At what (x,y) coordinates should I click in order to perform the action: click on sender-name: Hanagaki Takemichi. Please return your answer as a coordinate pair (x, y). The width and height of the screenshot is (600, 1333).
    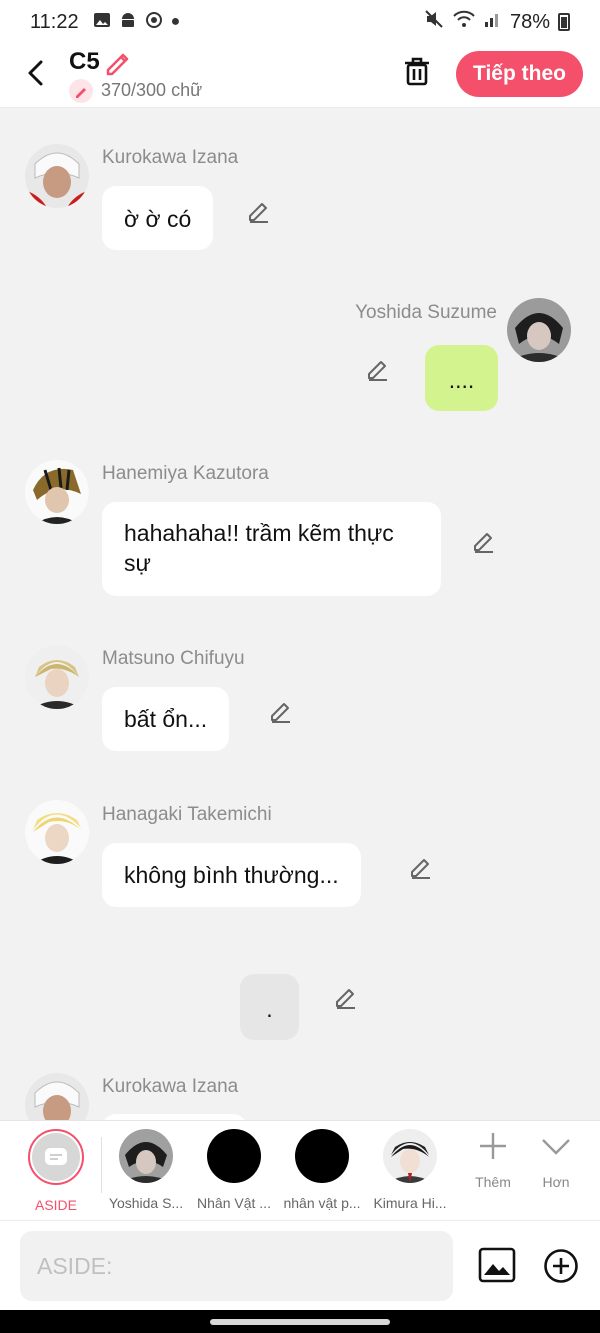
    Looking at the image, I should click on (187, 814).